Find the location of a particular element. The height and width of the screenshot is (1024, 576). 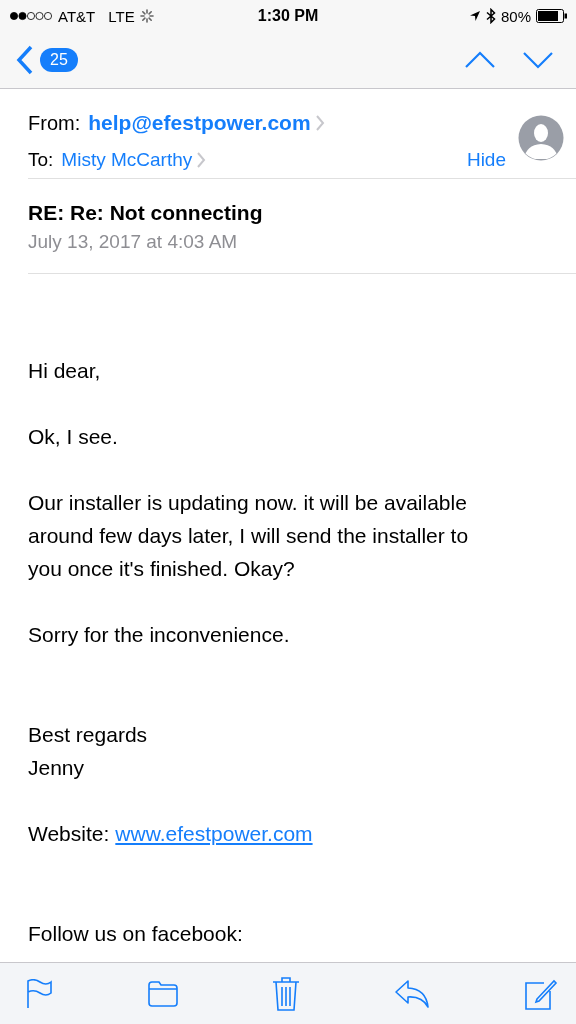

avatar-icon is located at coordinates (541, 138).